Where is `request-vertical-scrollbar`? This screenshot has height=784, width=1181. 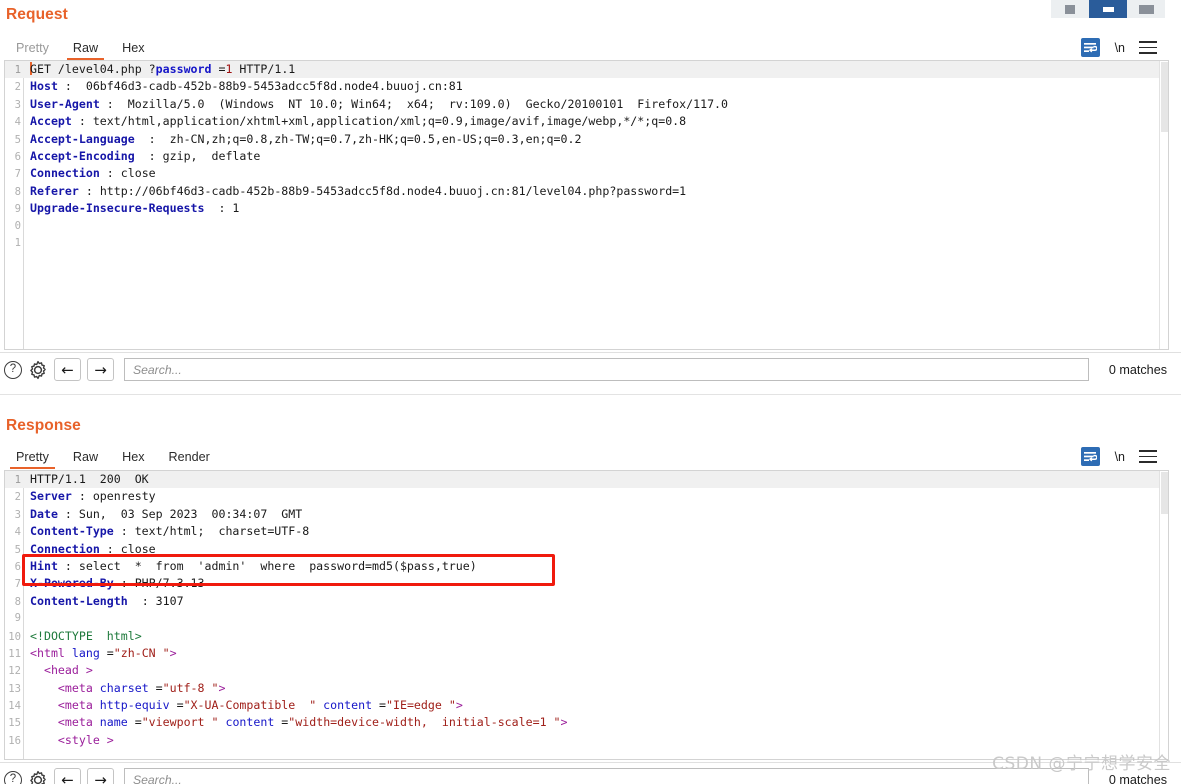 request-vertical-scrollbar is located at coordinates (1163, 205).